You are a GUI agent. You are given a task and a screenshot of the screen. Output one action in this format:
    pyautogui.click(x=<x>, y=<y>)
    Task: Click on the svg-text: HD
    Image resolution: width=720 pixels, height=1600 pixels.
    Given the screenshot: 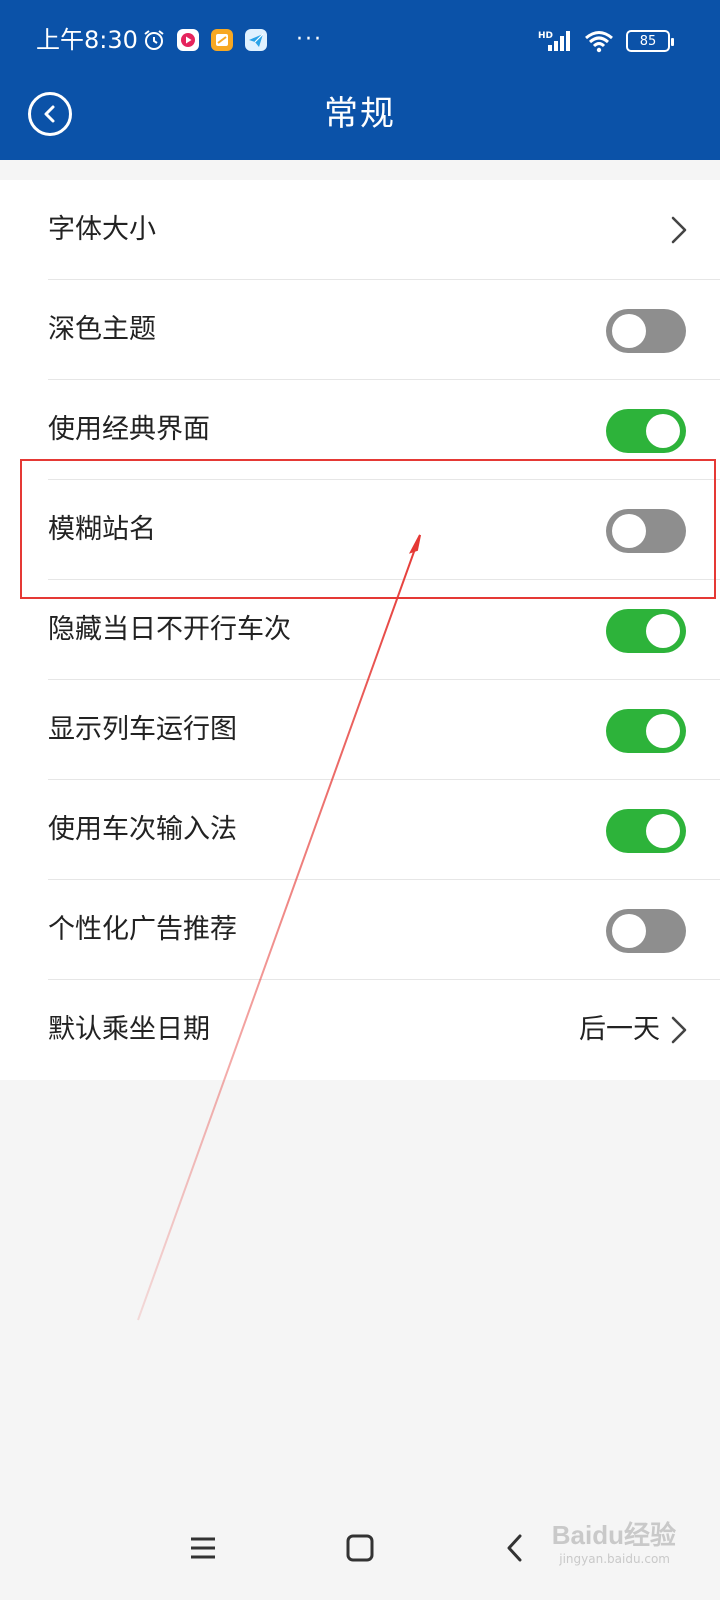 What is the action you would take?
    pyautogui.click(x=545, y=36)
    